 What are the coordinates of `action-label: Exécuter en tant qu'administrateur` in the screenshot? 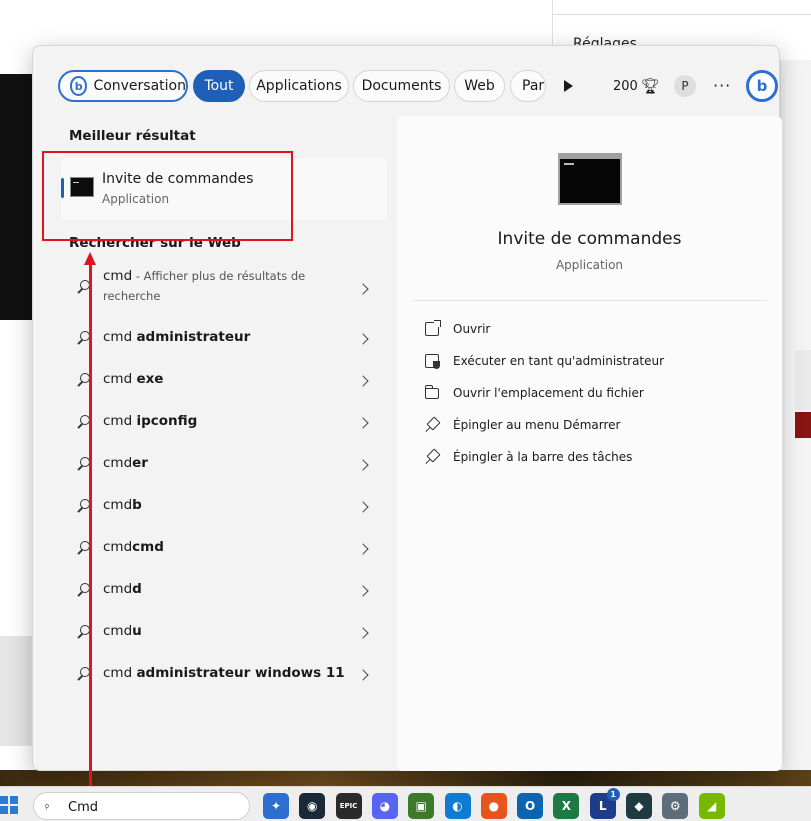 It's located at (559, 361).